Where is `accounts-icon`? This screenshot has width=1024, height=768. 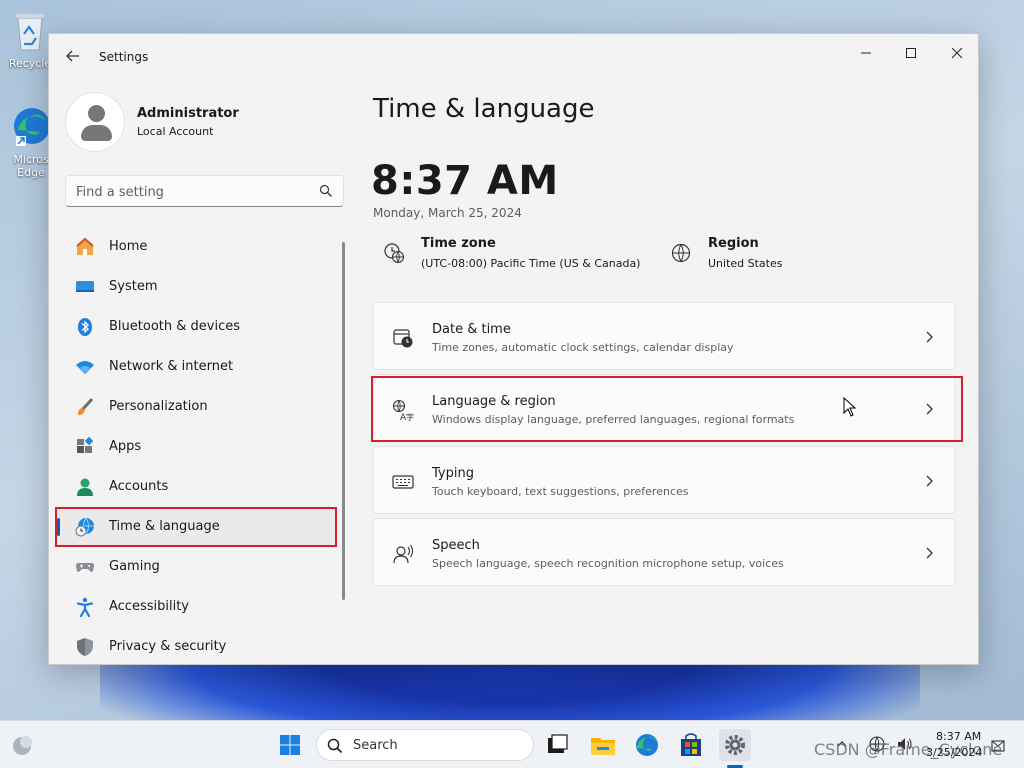
accounts-icon is located at coordinates (85, 487).